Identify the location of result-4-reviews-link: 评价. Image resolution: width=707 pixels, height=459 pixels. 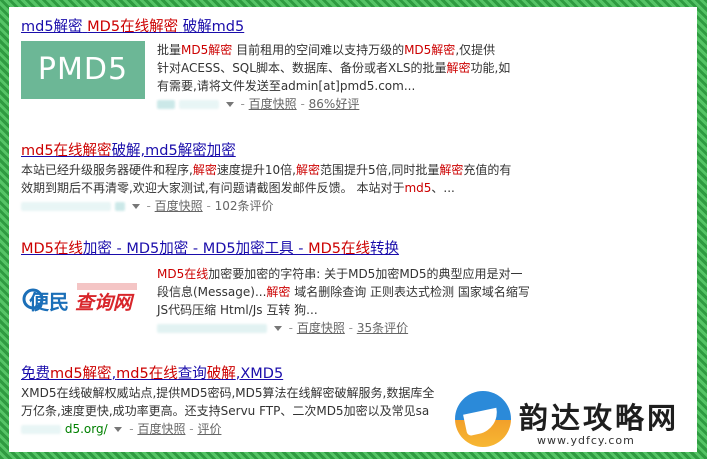
(209, 429).